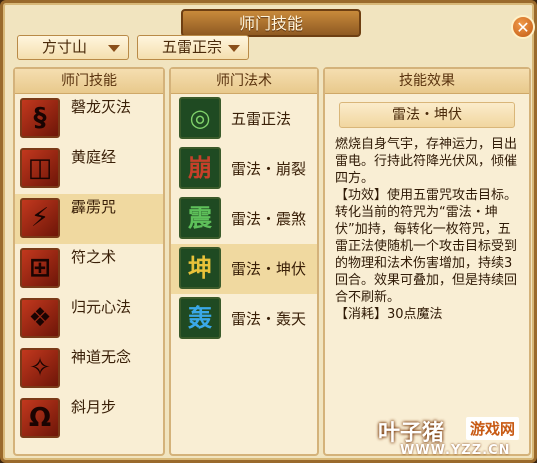 This screenshot has height=463, width=537. What do you see at coordinates (200, 168) in the screenshot?
I see `thunder-split-icon: 崩` at bounding box center [200, 168].